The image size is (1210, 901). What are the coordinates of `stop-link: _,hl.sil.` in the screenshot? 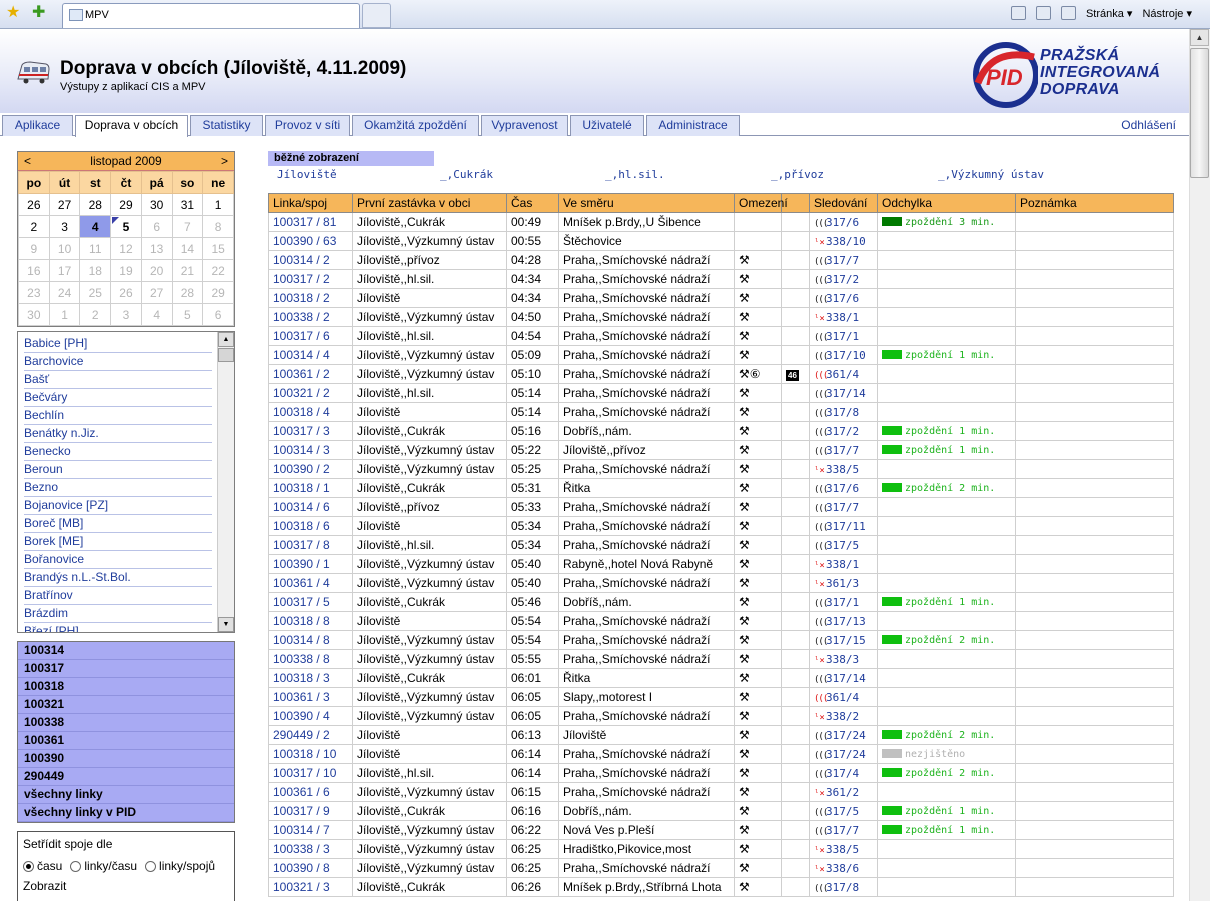 It's located at (635, 174).